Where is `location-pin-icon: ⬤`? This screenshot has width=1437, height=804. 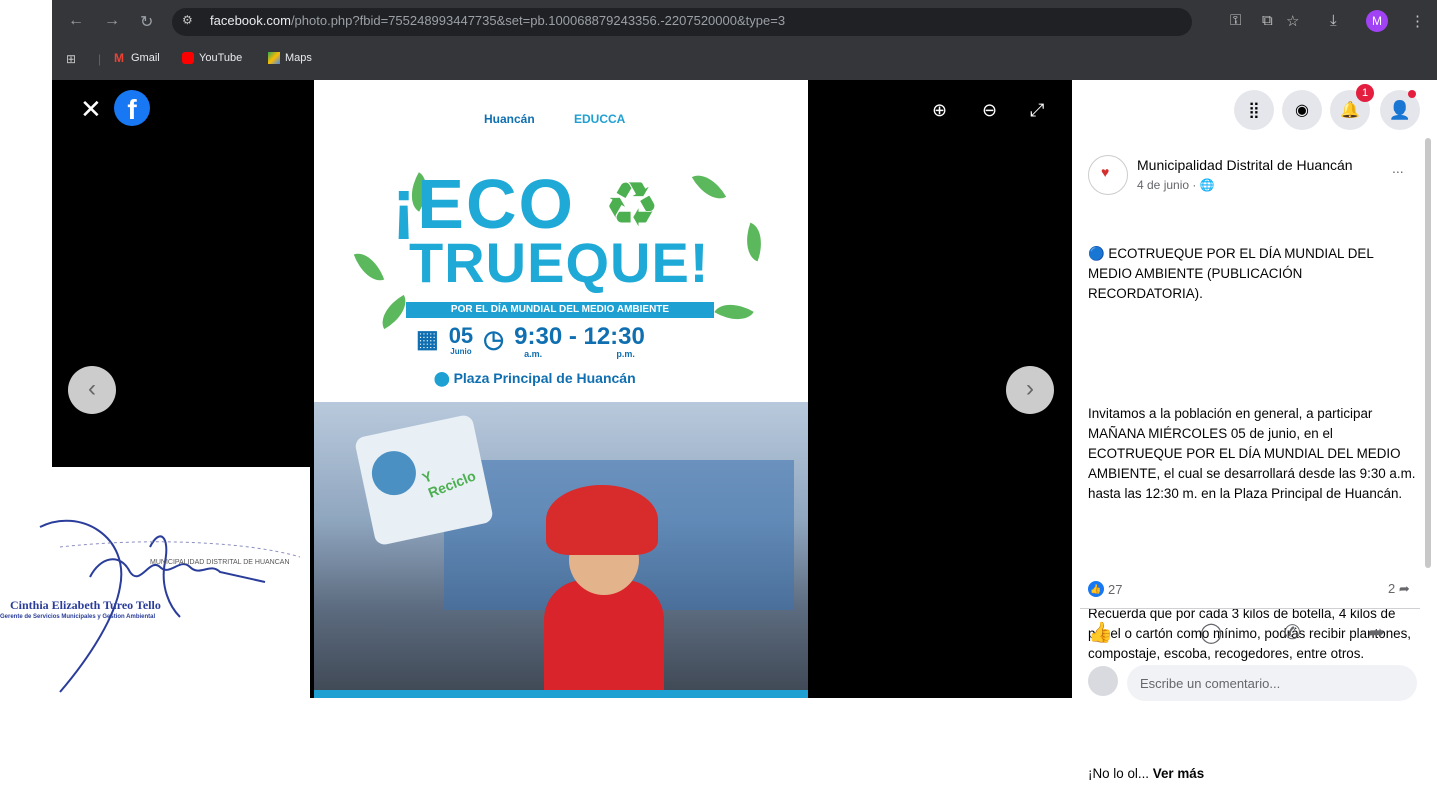
location-pin-icon: ⬤ is located at coordinates (442, 378).